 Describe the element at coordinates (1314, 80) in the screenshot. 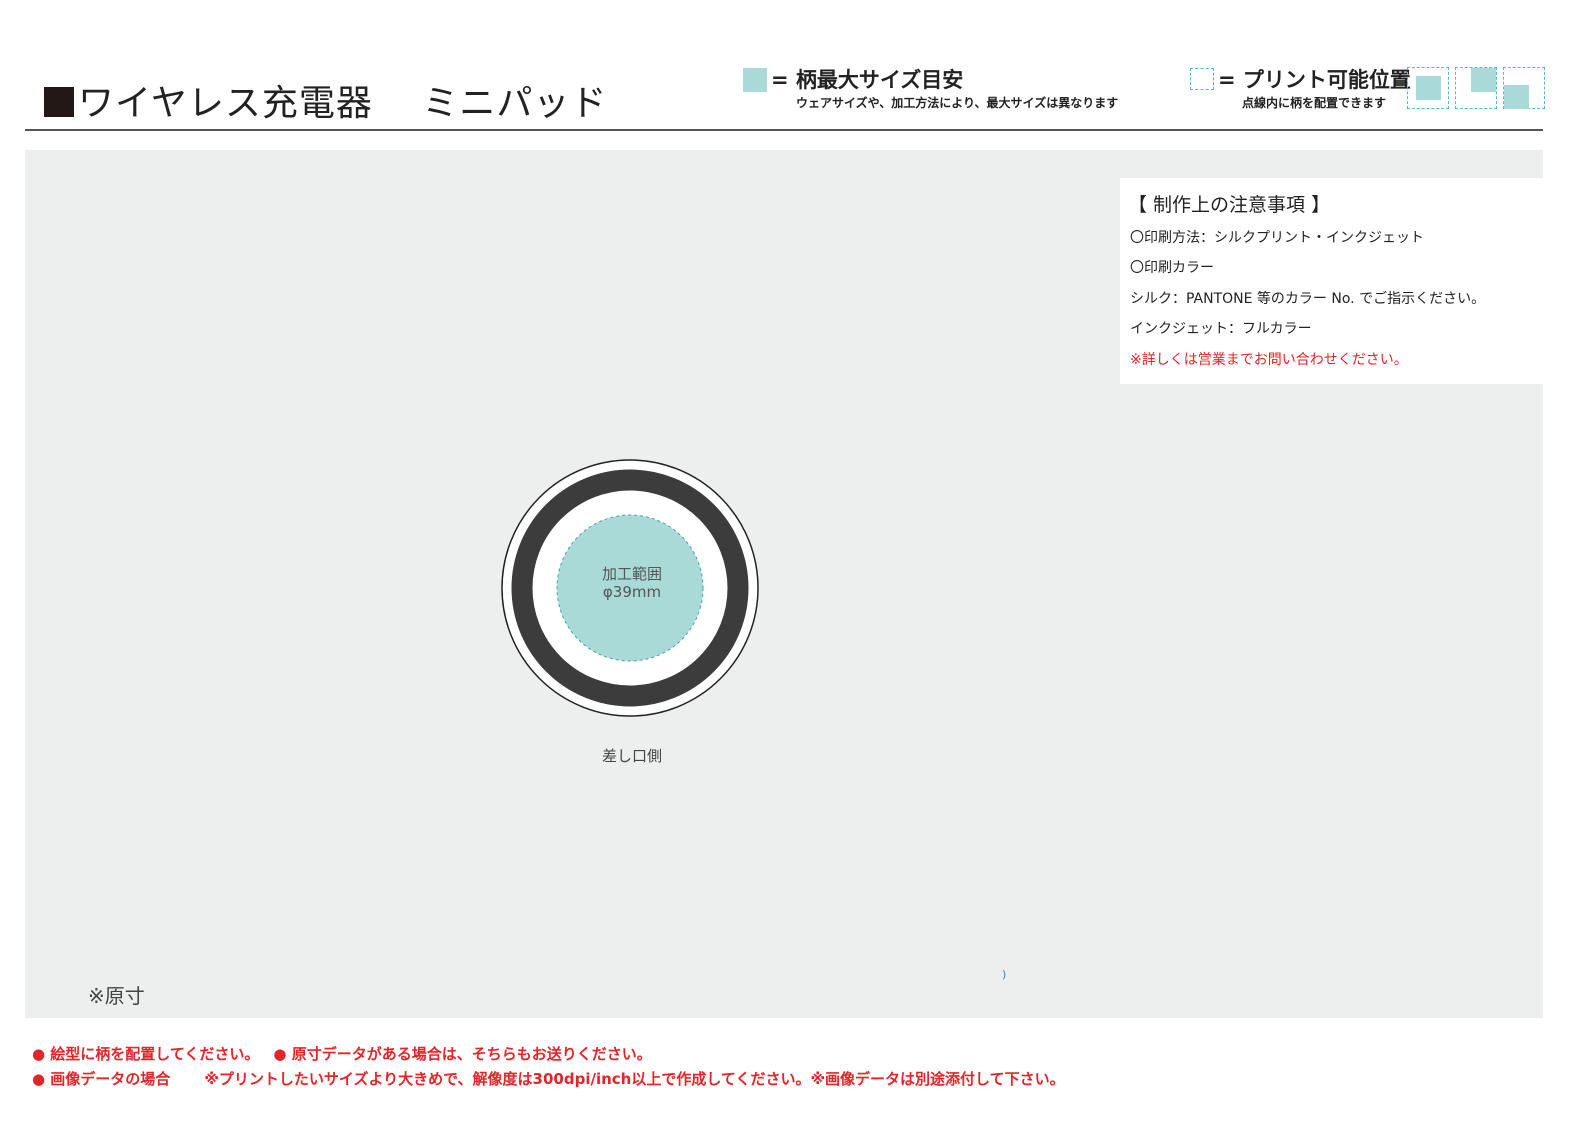

I see `print-area-legend-label: = プリント可能位置` at that location.